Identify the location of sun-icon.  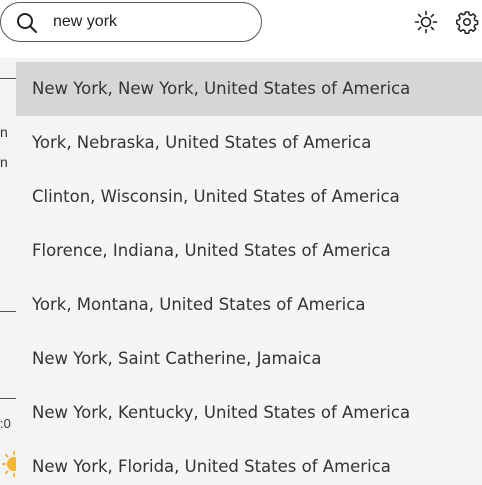
(426, 22).